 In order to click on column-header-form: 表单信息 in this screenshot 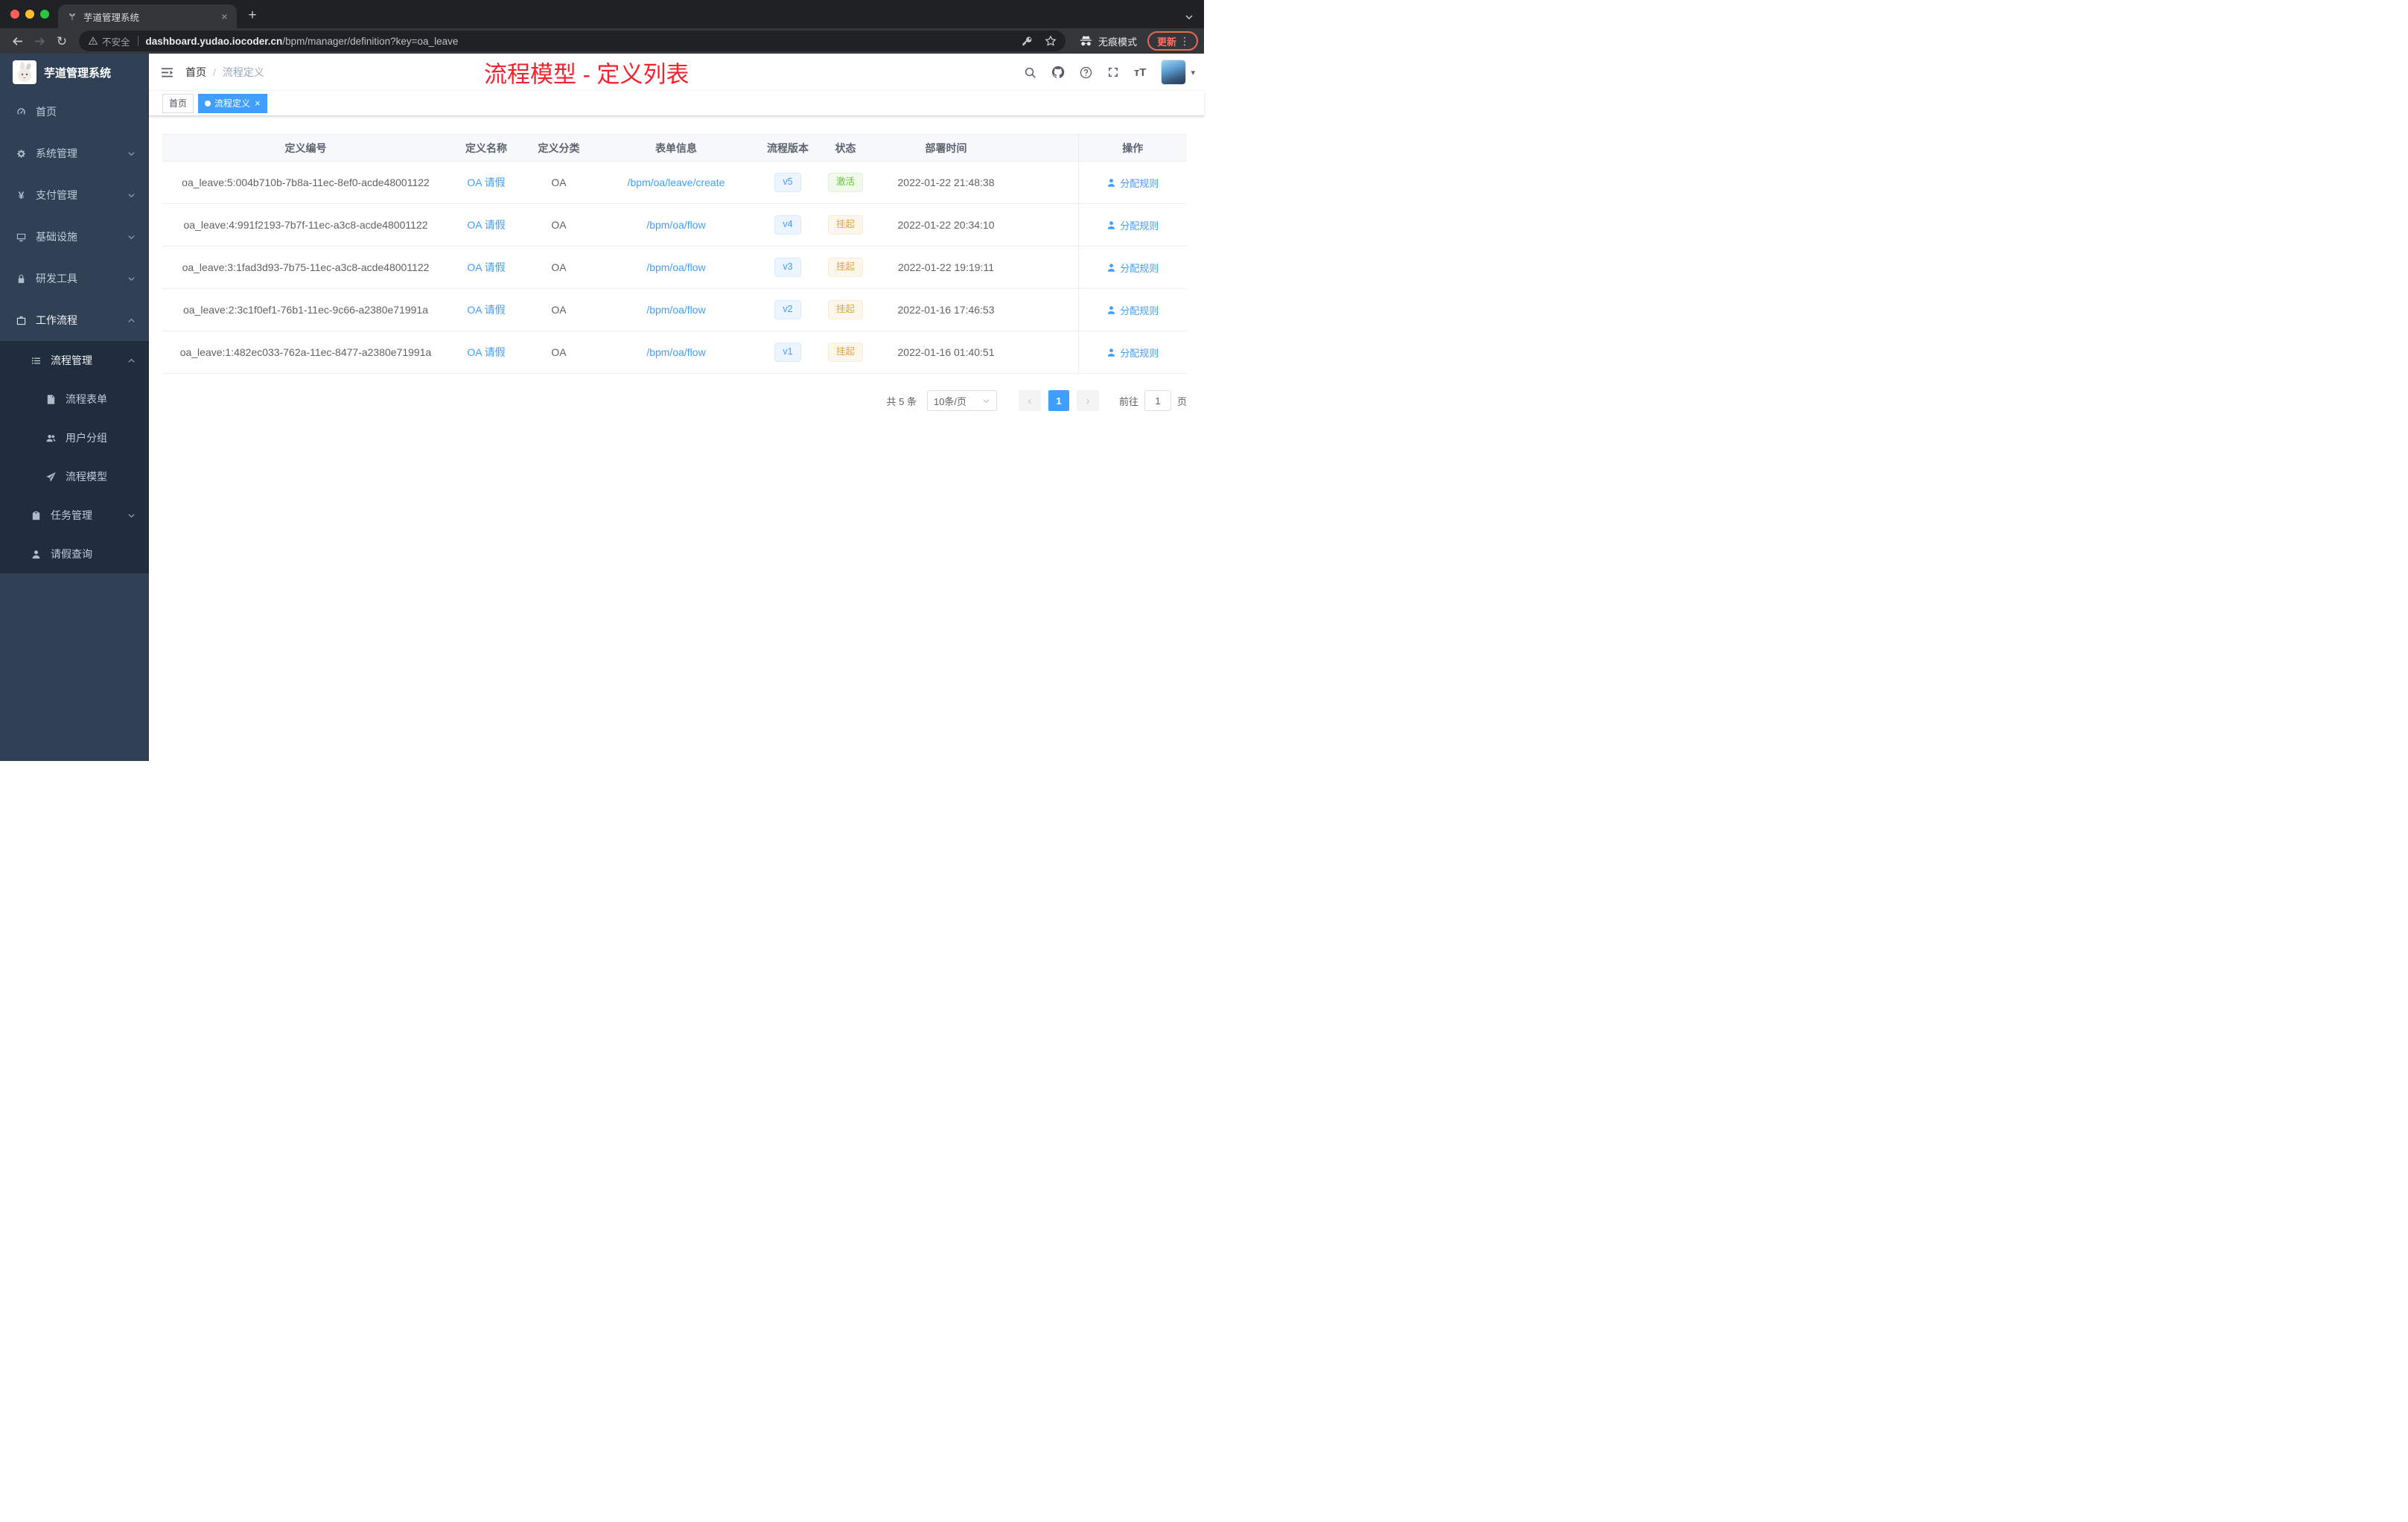, I will do `click(676, 148)`.